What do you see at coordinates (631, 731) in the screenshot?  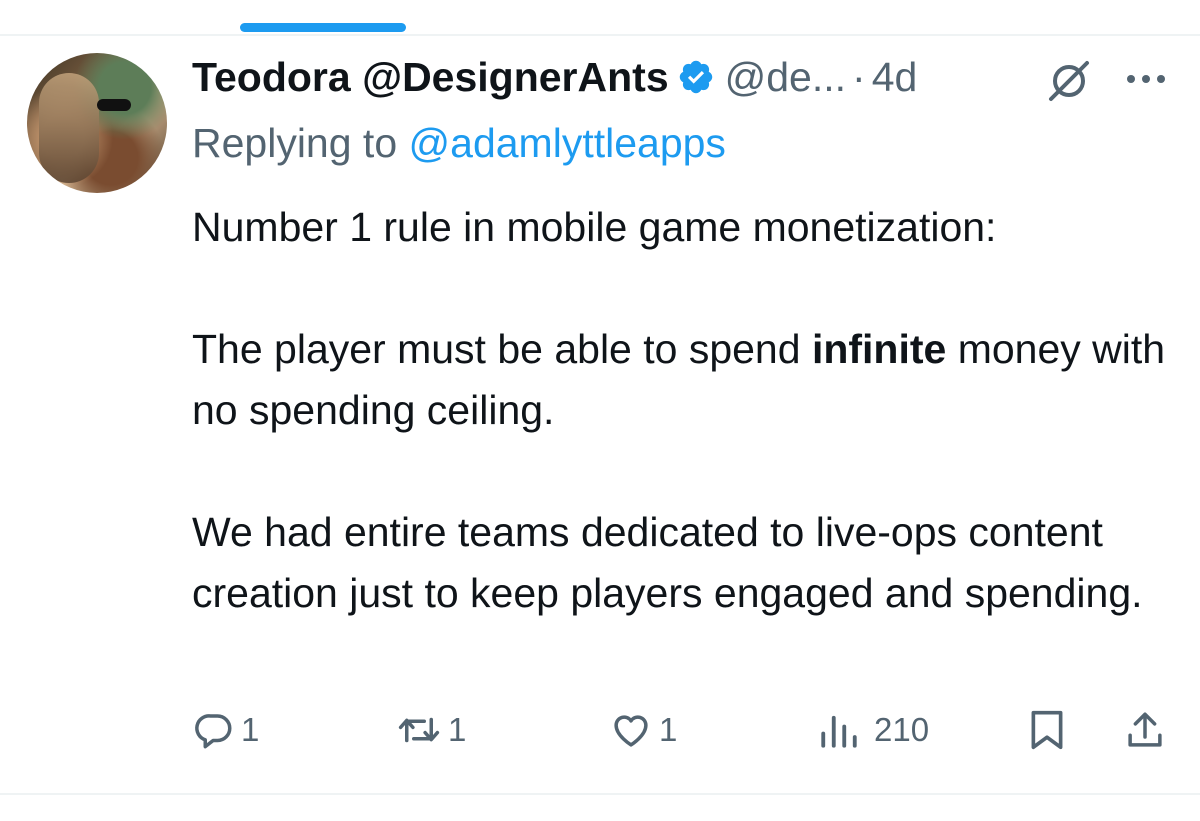 I see `like-icon` at bounding box center [631, 731].